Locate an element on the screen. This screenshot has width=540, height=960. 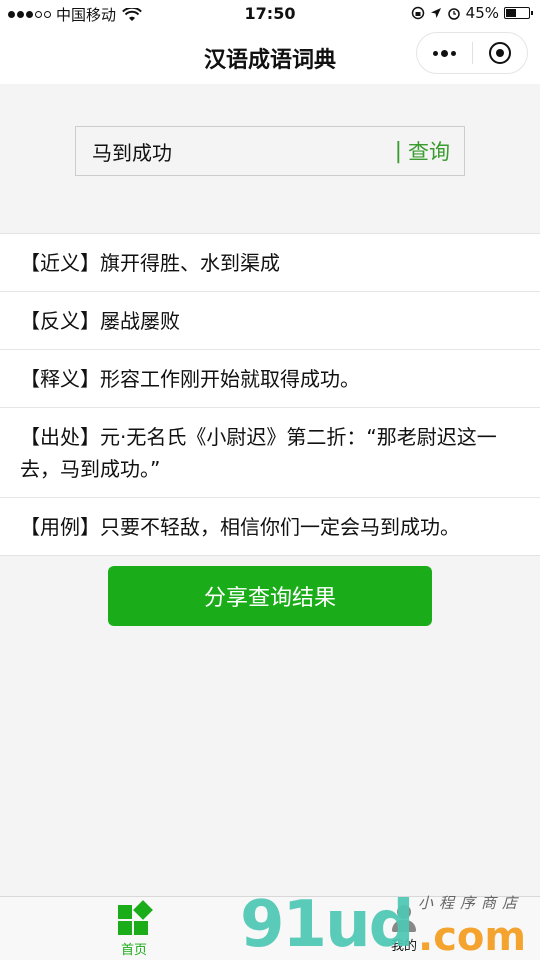
search-box: | 查询 is located at coordinates (270, 151).